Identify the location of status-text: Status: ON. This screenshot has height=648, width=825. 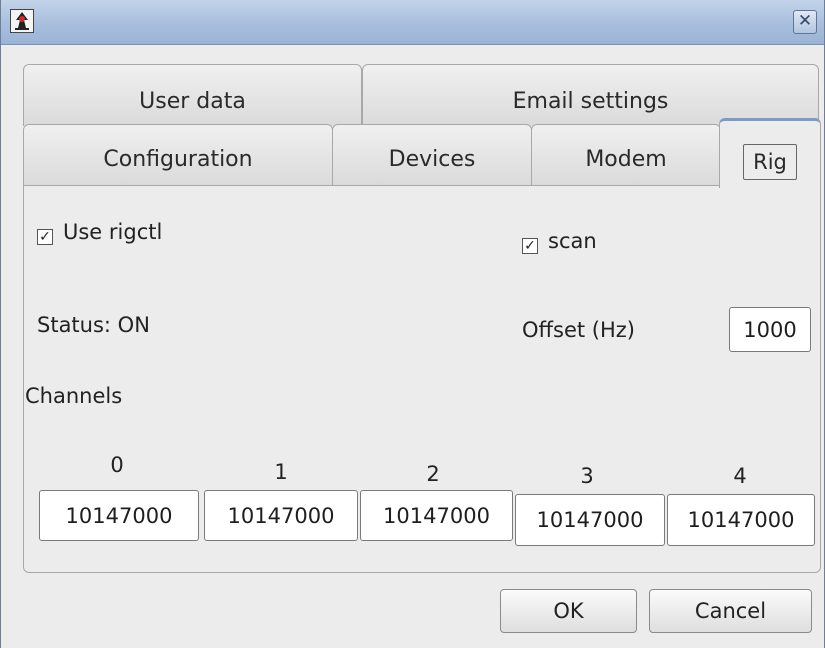
(93, 325).